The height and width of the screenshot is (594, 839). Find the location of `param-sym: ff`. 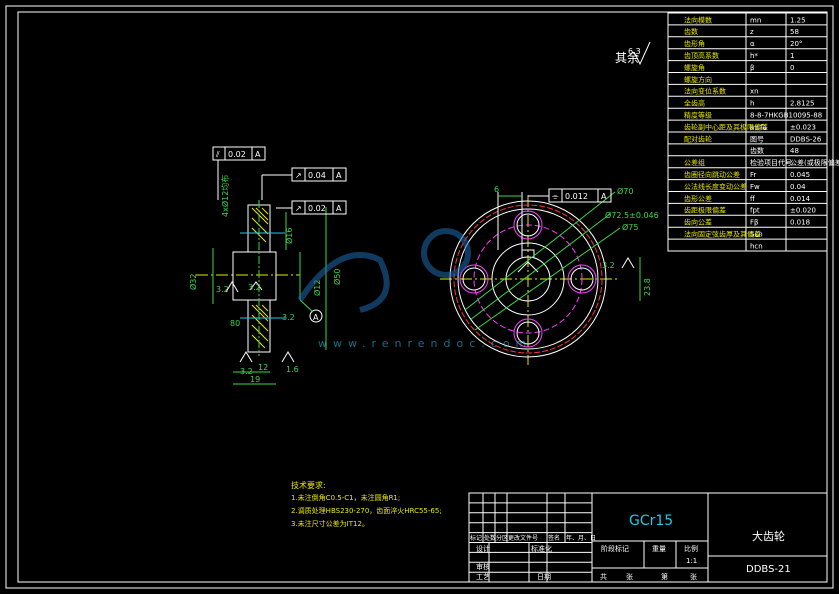

param-sym: ff is located at coordinates (752, 199).